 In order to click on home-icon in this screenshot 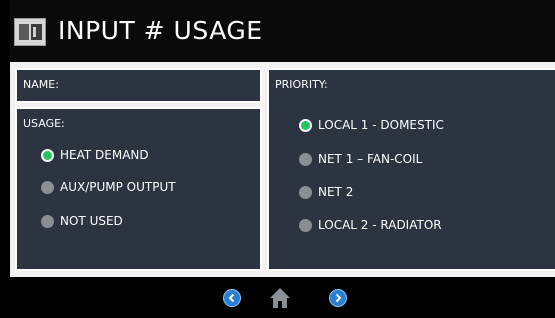, I will do `click(280, 298)`.